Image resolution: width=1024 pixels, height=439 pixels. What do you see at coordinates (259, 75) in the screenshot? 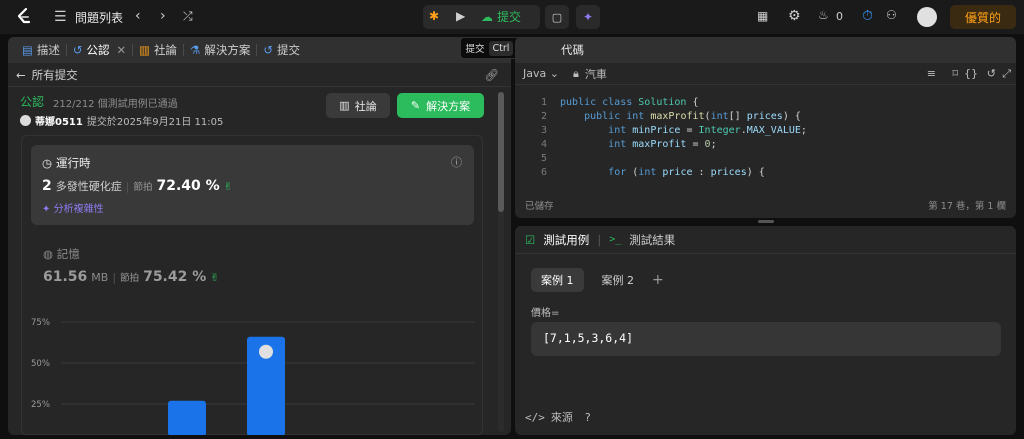
I see `back-to-submissions: ← 所有提交 🔗︎` at bounding box center [259, 75].